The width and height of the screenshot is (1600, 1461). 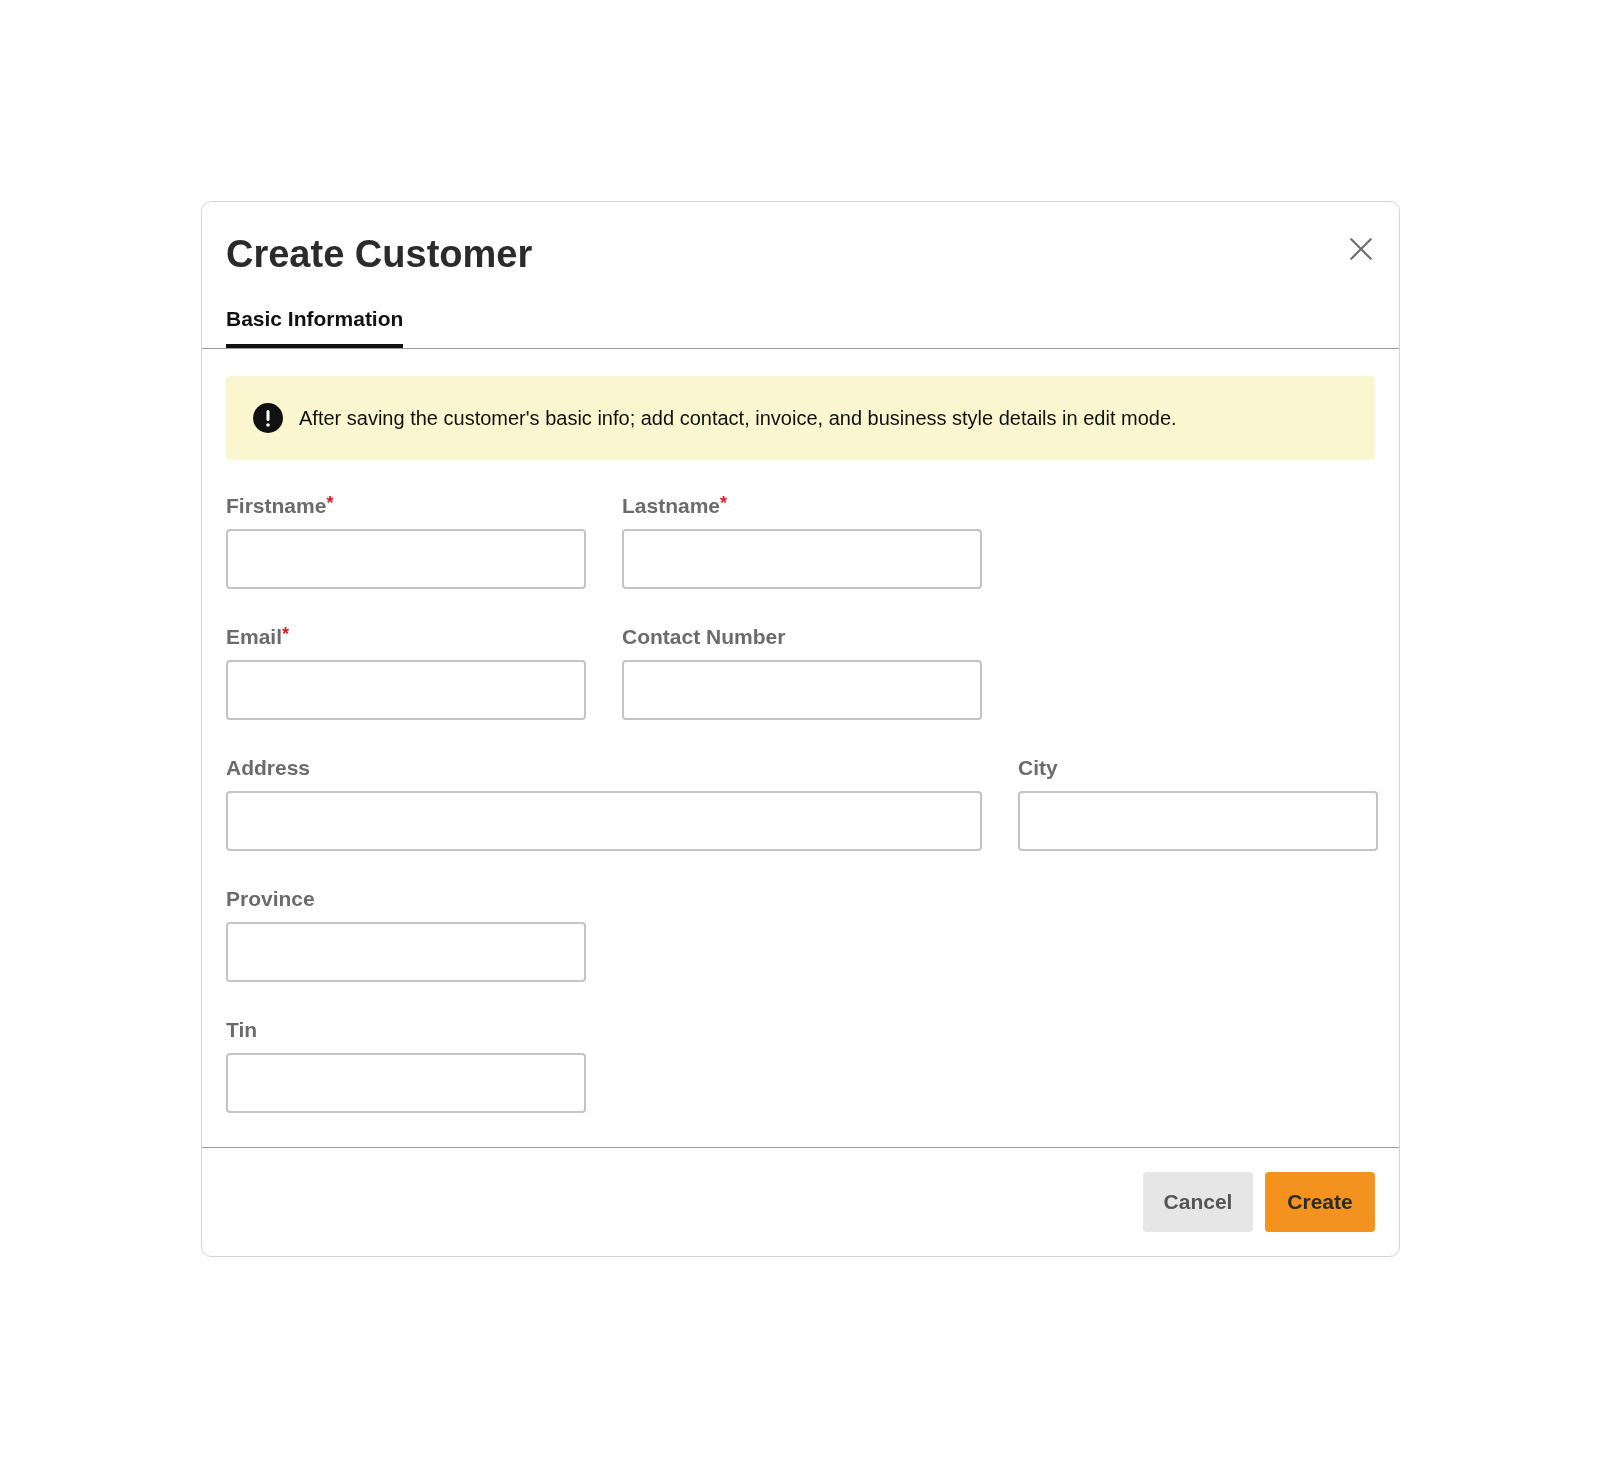 What do you see at coordinates (379, 254) in the screenshot?
I see `dialog-title: Create Customer` at bounding box center [379, 254].